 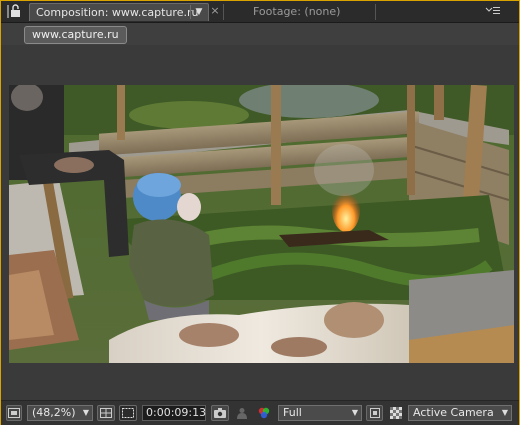 What do you see at coordinates (260, 34) in the screenshot?
I see `composition-navigator-bar: www.capture.ru` at bounding box center [260, 34].